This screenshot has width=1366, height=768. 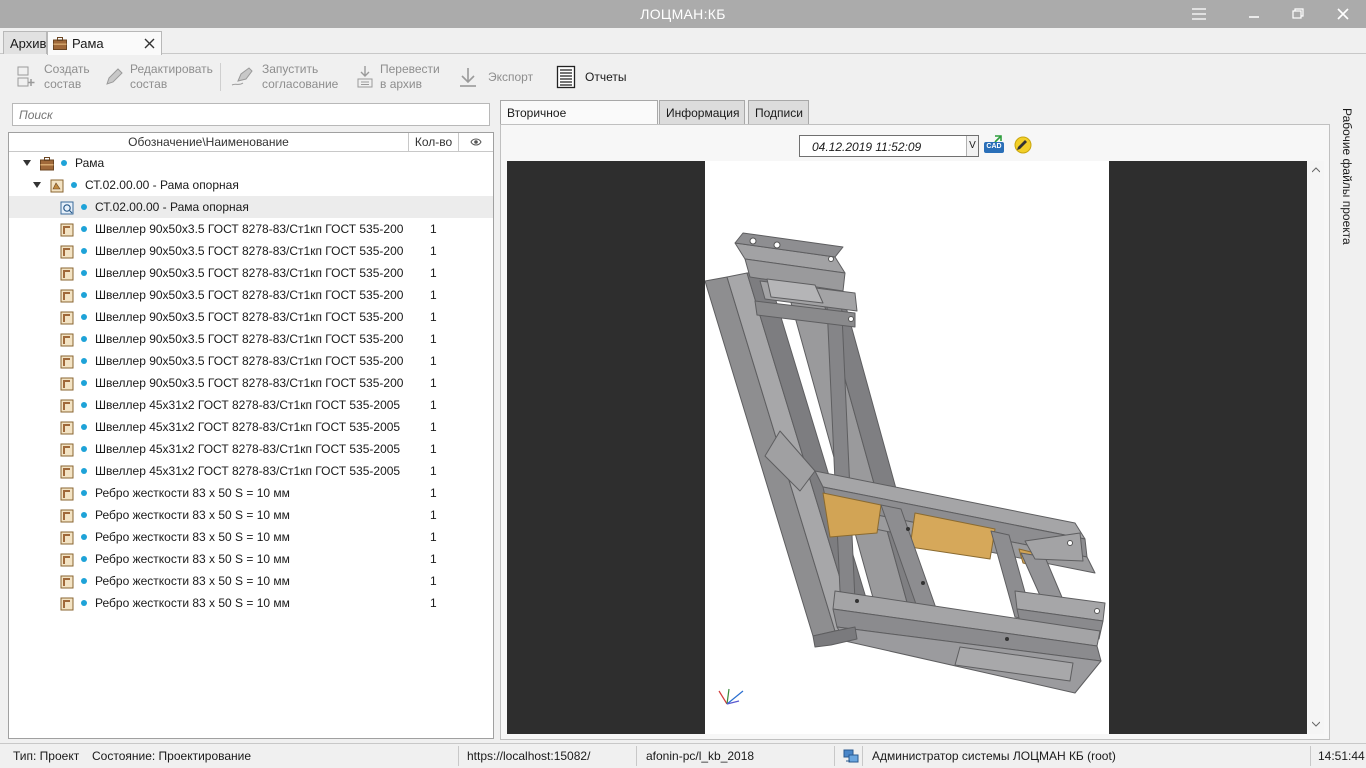 What do you see at coordinates (398, 77) in the screenshot?
I see `move-to-archive-button: Перевести в архив` at bounding box center [398, 77].